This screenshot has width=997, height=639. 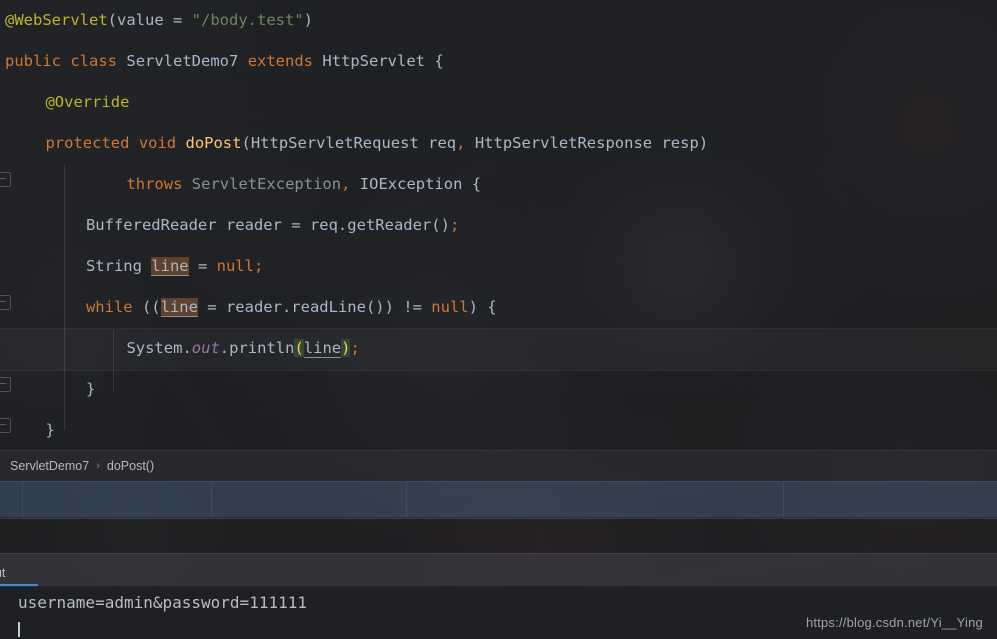 I want to click on code-token: throws, so click(x=154, y=184).